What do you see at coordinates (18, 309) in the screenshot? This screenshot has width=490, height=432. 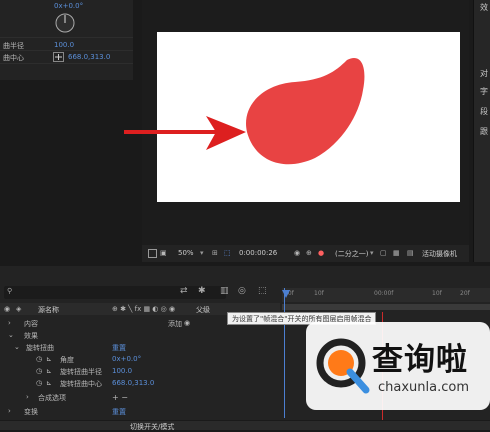 I see `audio-icon: ◈` at bounding box center [18, 309].